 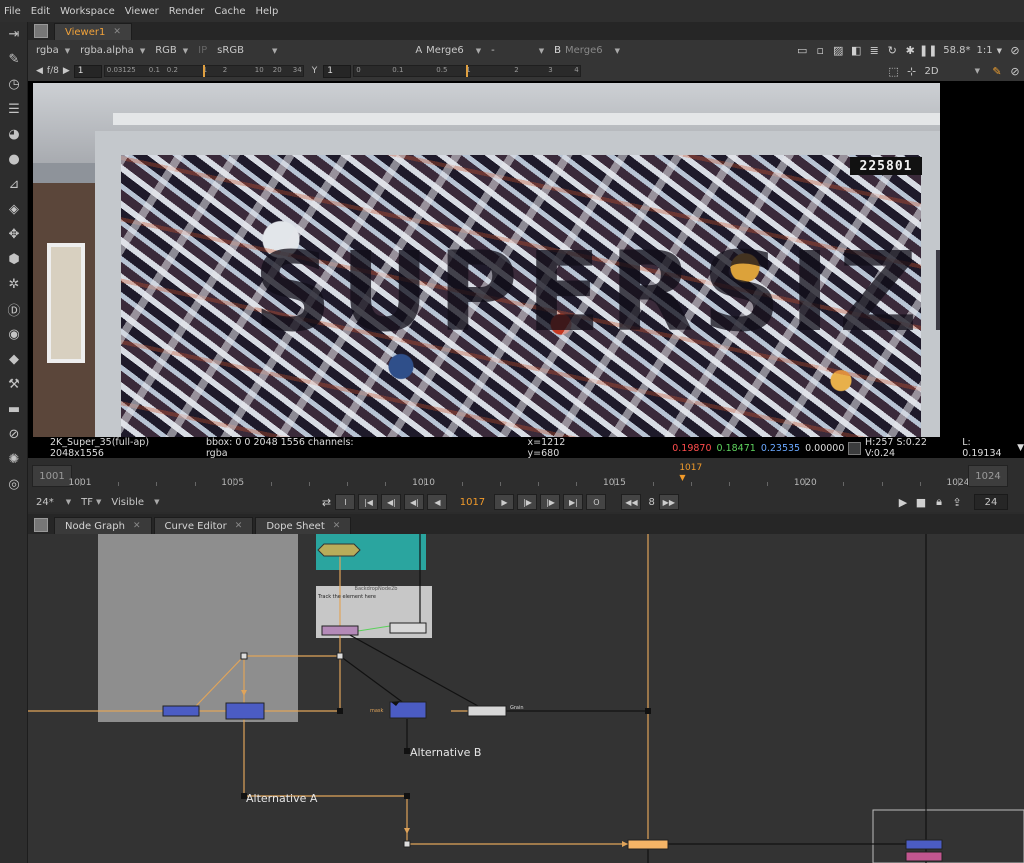 I want to click on deep-icon: Ⓓ, so click(x=14, y=309).